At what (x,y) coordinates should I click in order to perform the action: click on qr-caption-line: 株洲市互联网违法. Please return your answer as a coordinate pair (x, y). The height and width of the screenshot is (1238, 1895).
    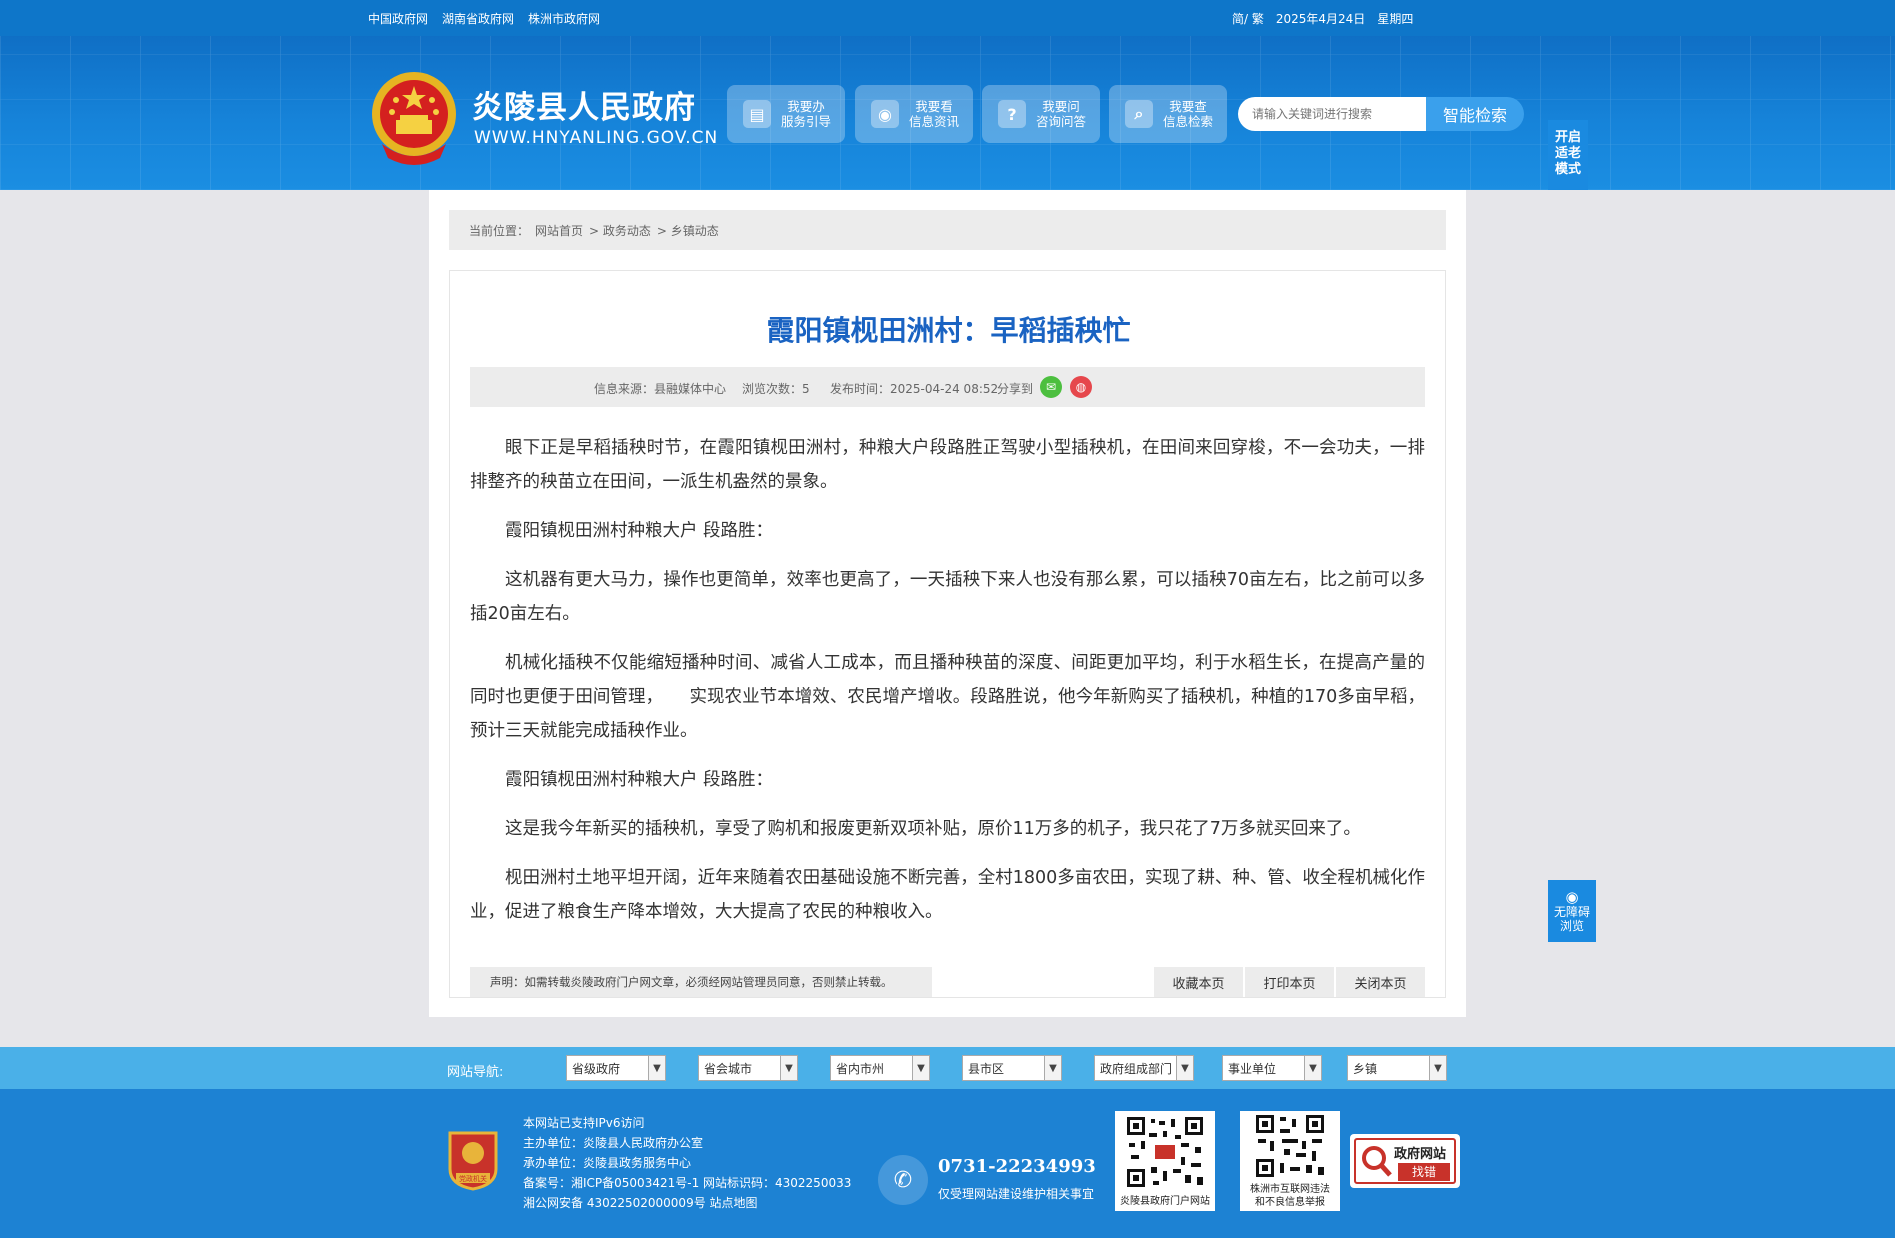
    Looking at the image, I should click on (1290, 1189).